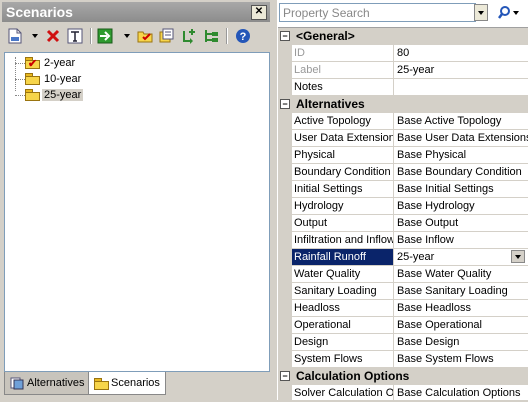 This screenshot has width=528, height=402. What do you see at coordinates (403, 342) in the screenshot?
I see `property-row: Design Base Design` at bounding box center [403, 342].